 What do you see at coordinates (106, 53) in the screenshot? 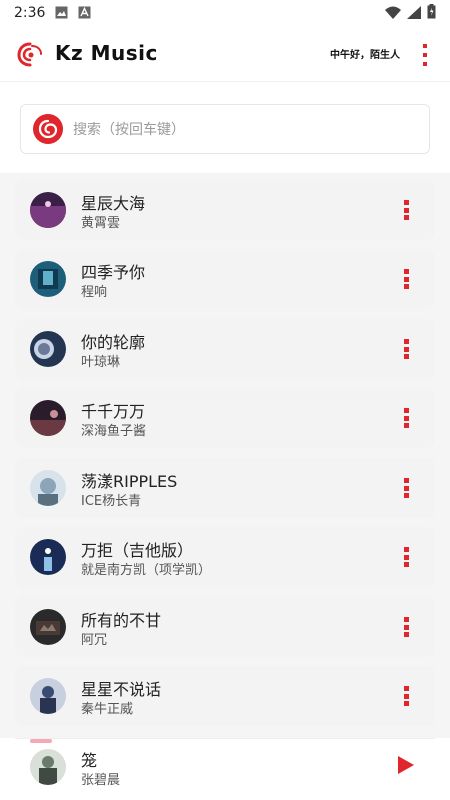
I see `app-title: Kz Music` at bounding box center [106, 53].